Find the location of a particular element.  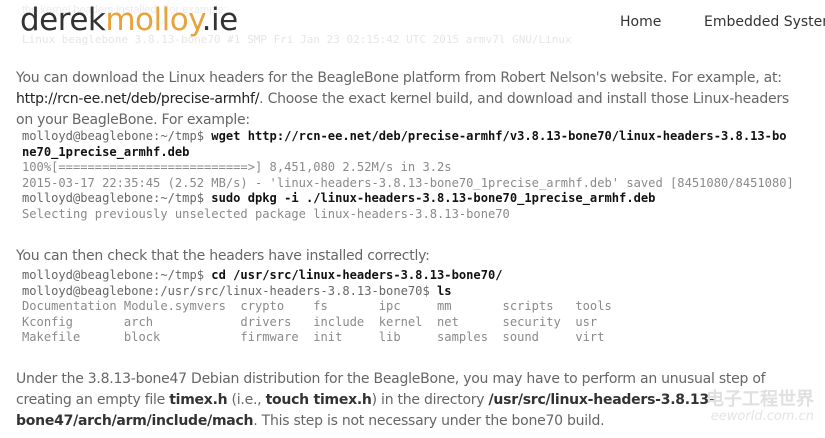

command-ls: ls is located at coordinates (440, 290).